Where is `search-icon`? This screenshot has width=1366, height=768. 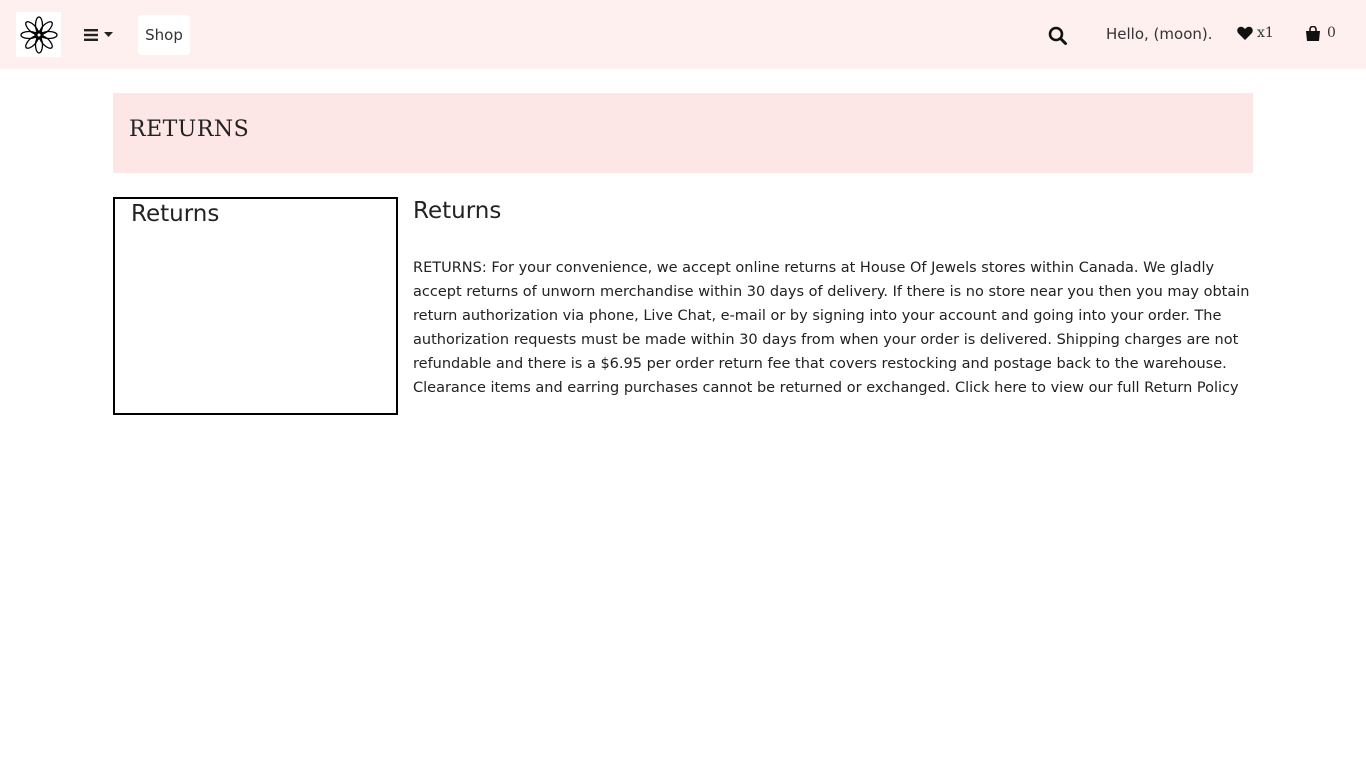
search-icon is located at coordinates (1057, 35).